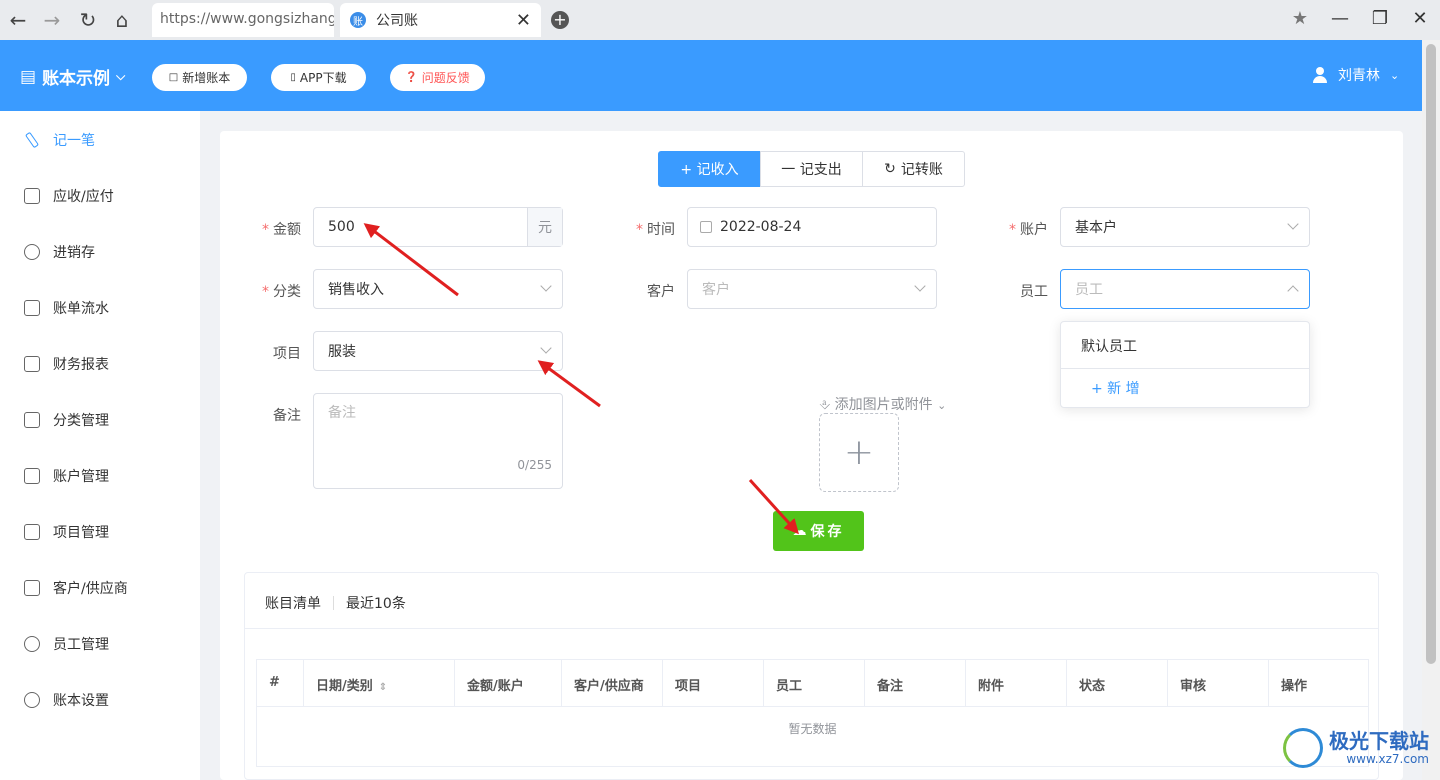  What do you see at coordinates (438, 351) in the screenshot?
I see `project-select: 服装` at bounding box center [438, 351].